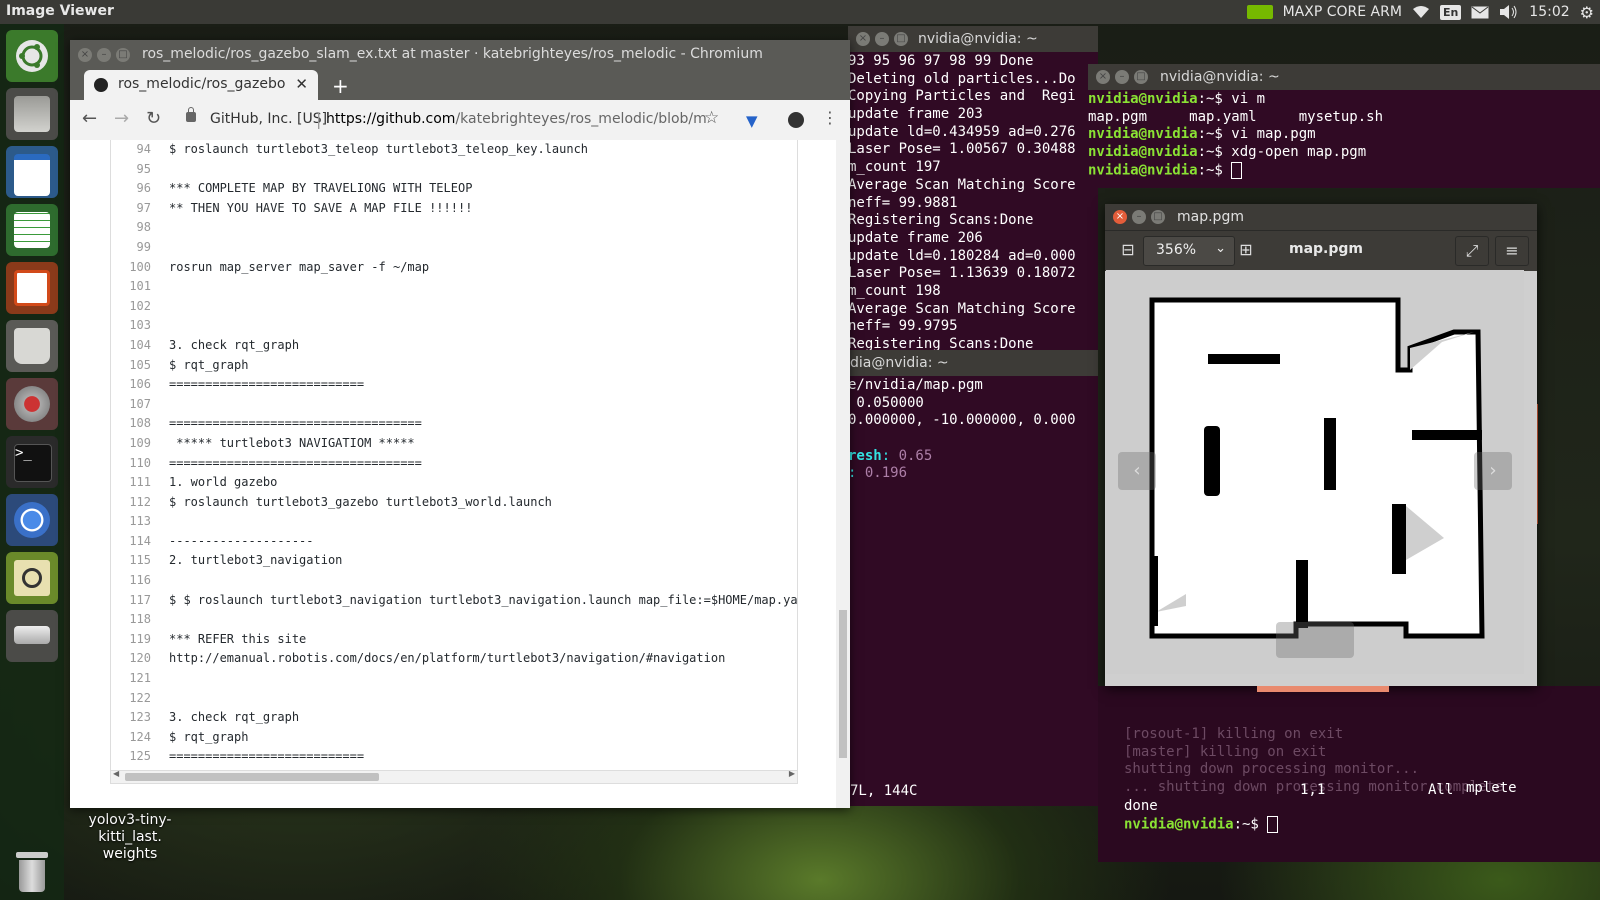  I want to click on launcher-files-button, so click(32, 114).